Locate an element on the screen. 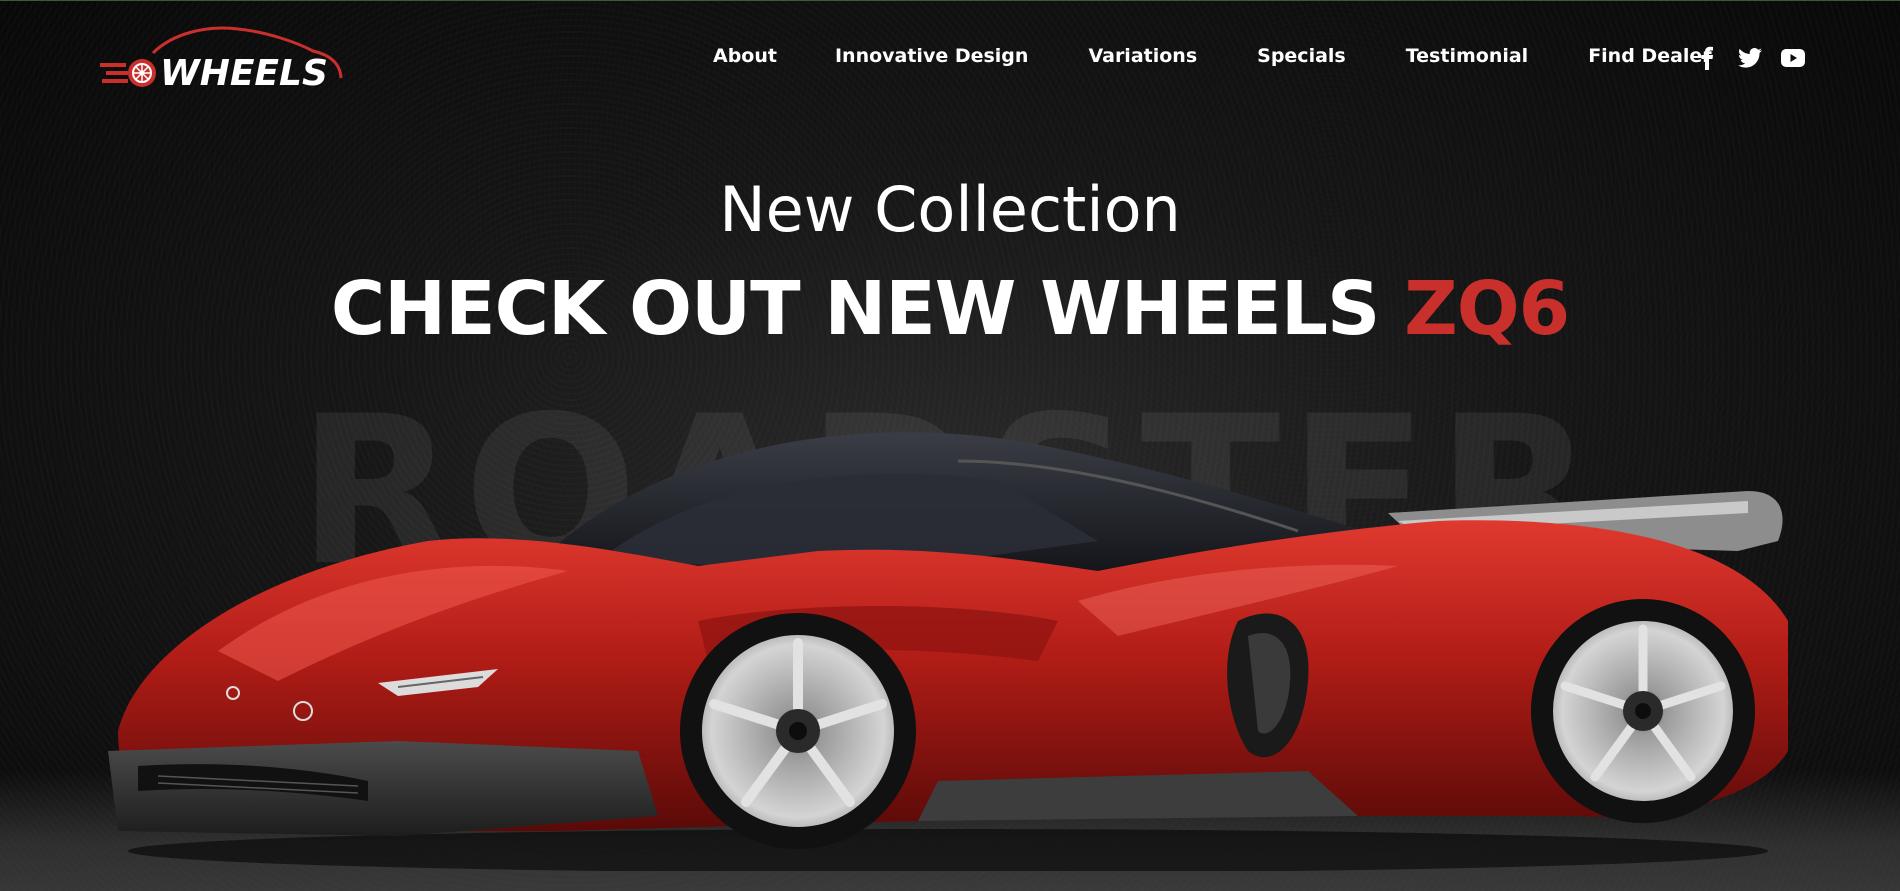  social-links is located at coordinates (1749, 57).